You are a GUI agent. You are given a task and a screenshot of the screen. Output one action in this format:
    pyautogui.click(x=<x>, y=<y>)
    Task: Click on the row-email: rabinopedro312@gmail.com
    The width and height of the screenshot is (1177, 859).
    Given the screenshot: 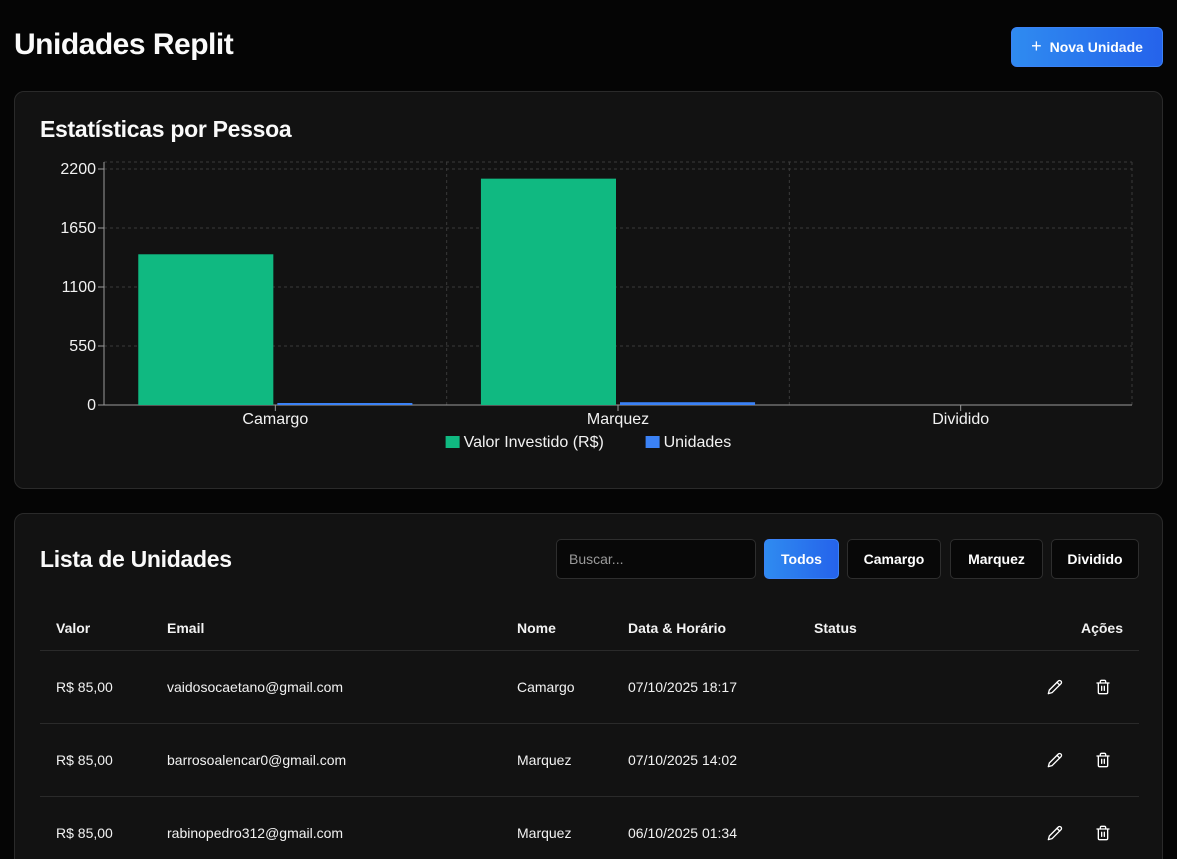 What is the action you would take?
    pyautogui.click(x=255, y=833)
    